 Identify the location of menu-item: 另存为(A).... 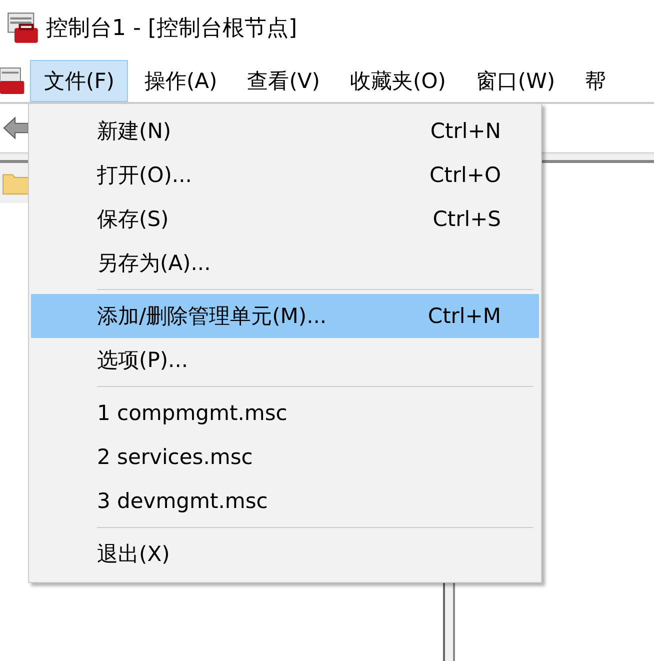
(285, 263).